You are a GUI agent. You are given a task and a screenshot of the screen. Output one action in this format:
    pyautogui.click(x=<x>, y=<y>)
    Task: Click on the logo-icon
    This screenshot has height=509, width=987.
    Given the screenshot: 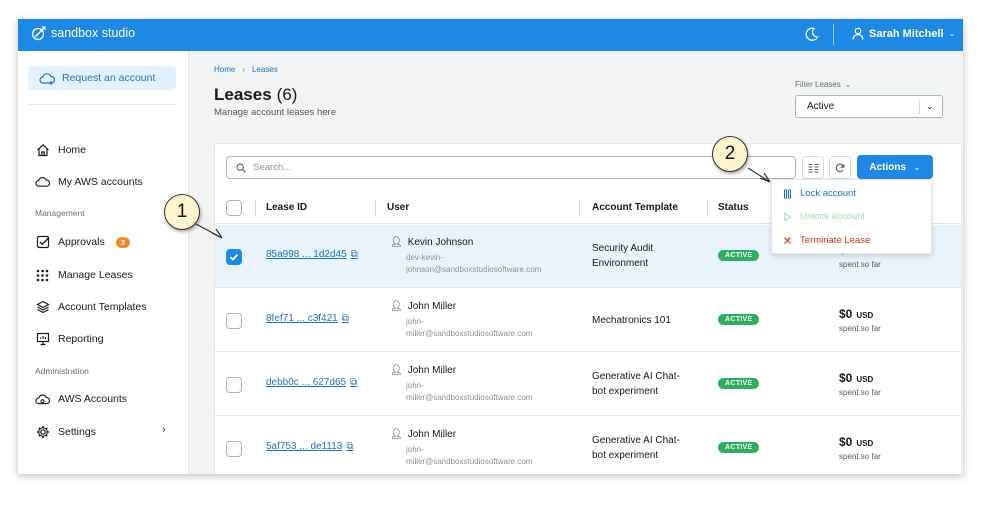 What is the action you would take?
    pyautogui.click(x=38, y=33)
    